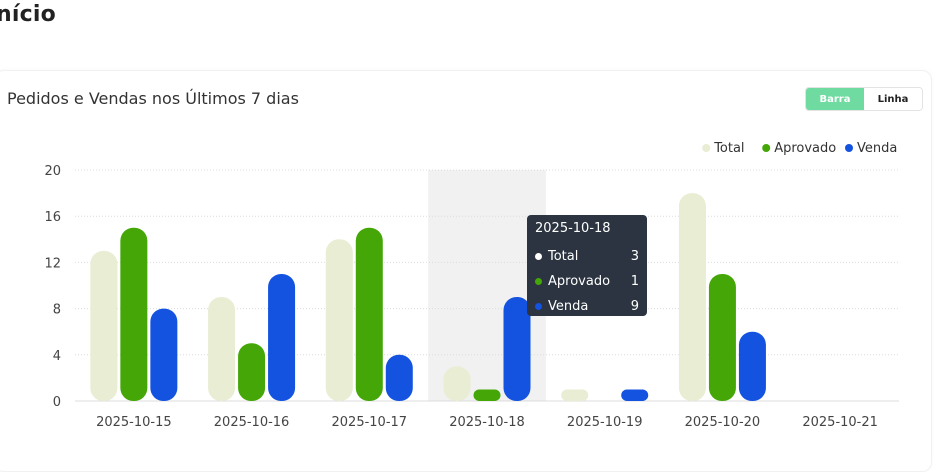 Image resolution: width=934 pixels, height=472 pixels. What do you see at coordinates (134, 422) in the screenshot?
I see `x-tick-label: 2025-10-15` at bounding box center [134, 422].